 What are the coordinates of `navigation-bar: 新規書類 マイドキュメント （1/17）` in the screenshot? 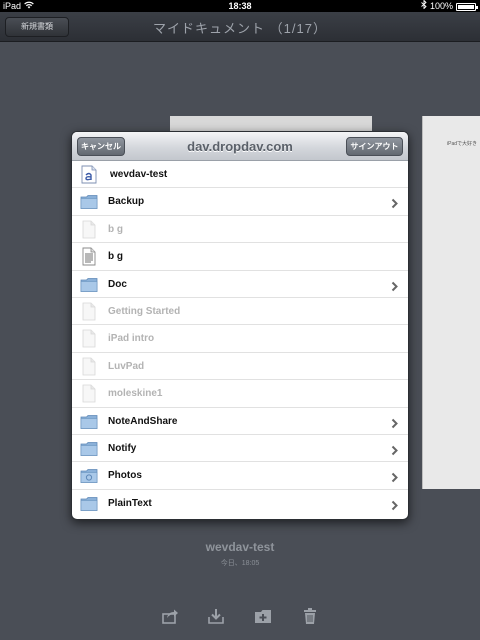 It's located at (240, 27).